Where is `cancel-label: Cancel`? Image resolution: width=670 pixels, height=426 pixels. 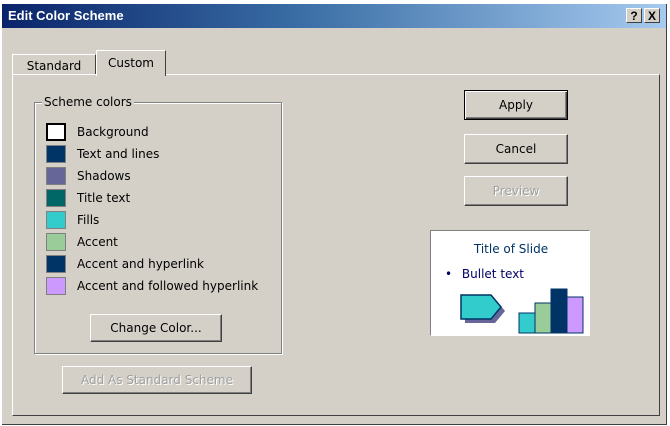
cancel-label: Cancel is located at coordinates (516, 149).